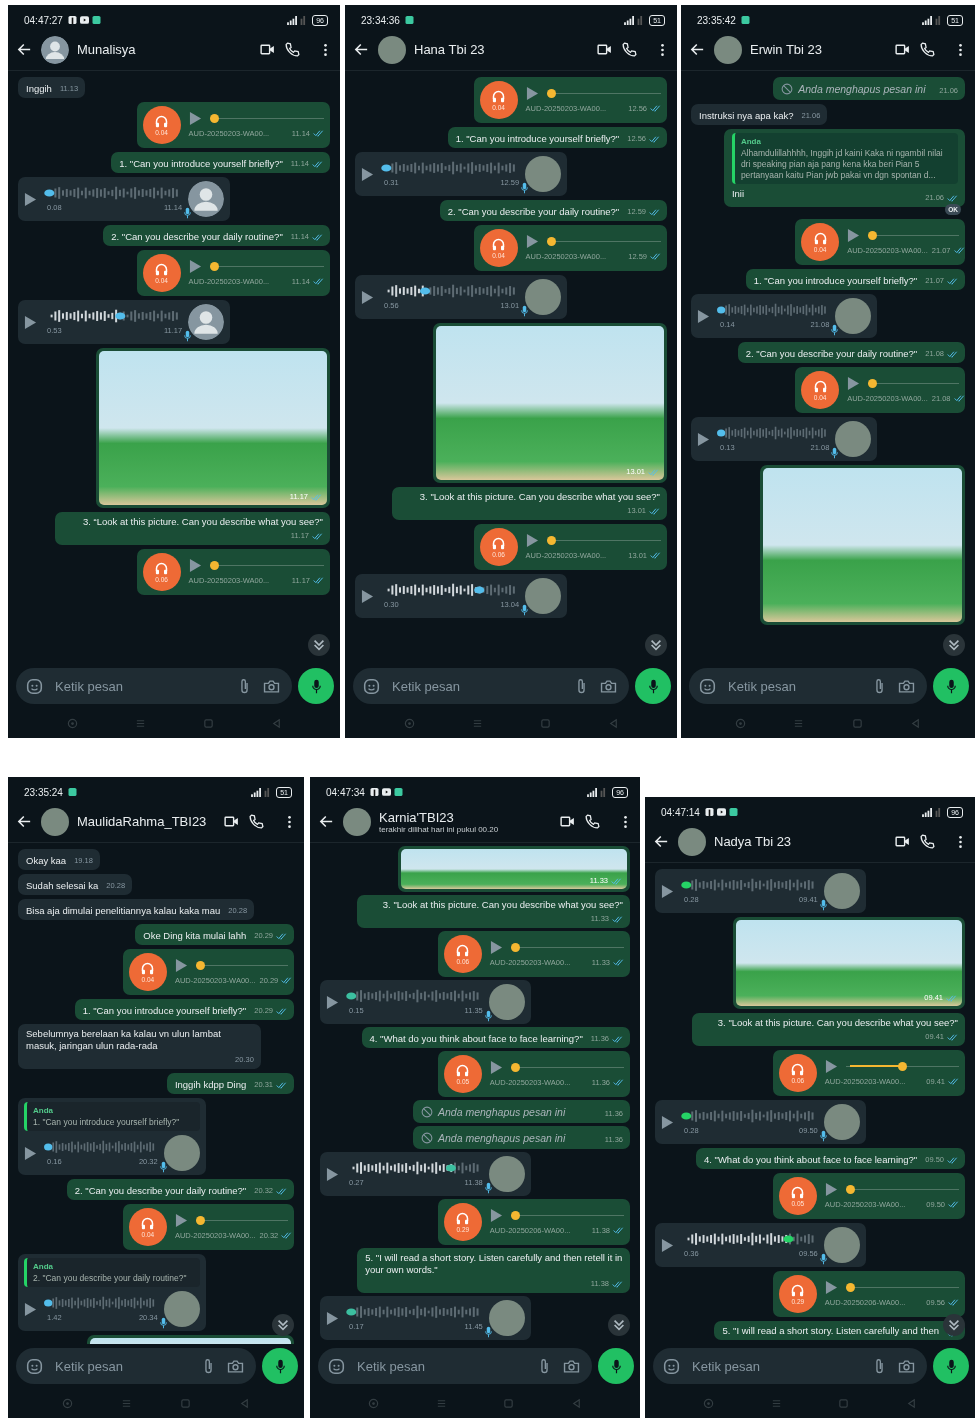 The image size is (975, 1418). What do you see at coordinates (818, 49) in the screenshot?
I see `contact-name: Erwin Tbi 23` at bounding box center [818, 49].